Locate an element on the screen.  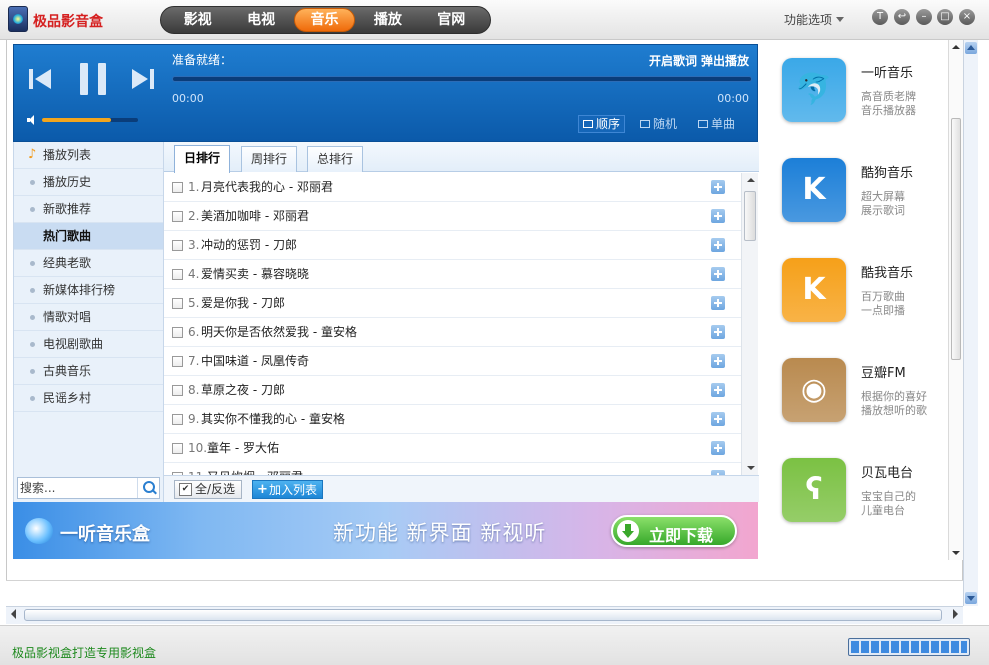
app-name: 酷我音乐 is located at coordinates (887, 271).